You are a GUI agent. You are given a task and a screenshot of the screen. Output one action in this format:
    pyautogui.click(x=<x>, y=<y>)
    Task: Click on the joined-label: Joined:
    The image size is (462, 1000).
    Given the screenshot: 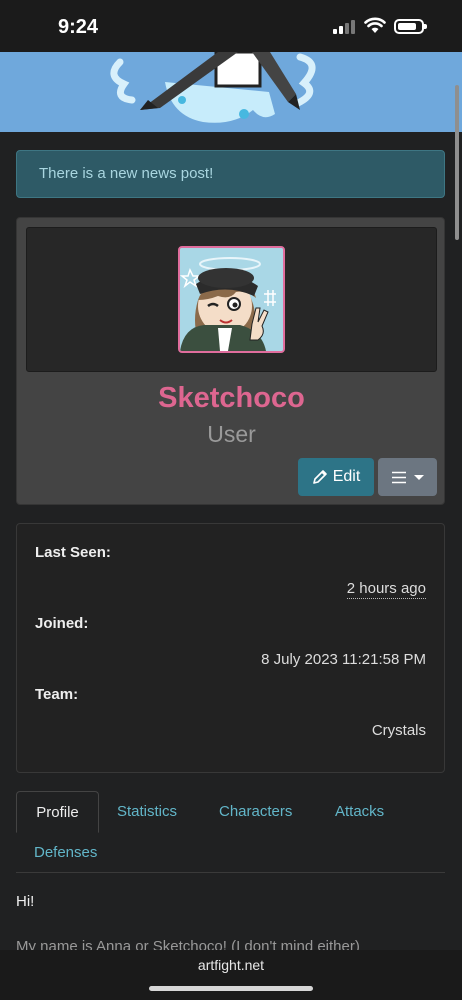 What is the action you would take?
    pyautogui.click(x=62, y=623)
    